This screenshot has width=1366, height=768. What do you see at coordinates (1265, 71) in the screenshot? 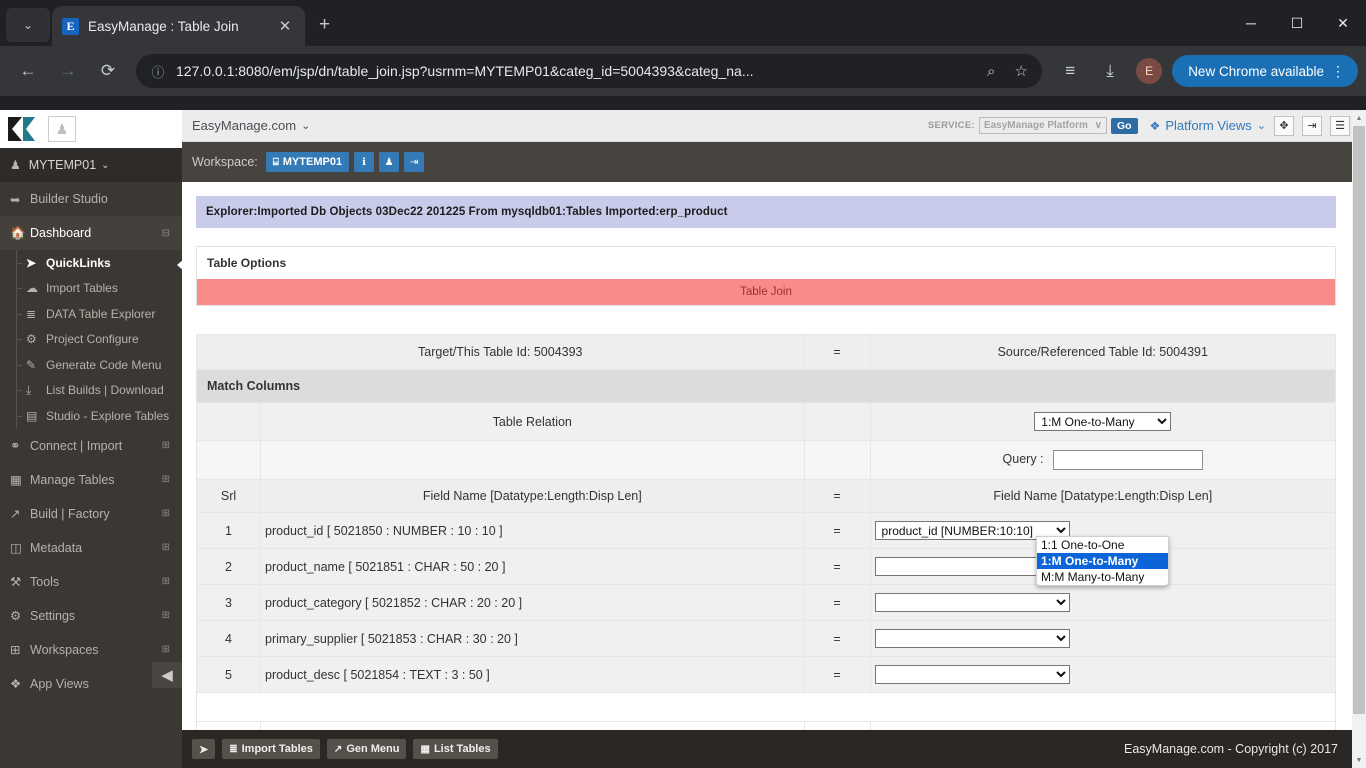
I see `new-chrome-available-button: New Chrome available ⋮` at bounding box center [1265, 71].